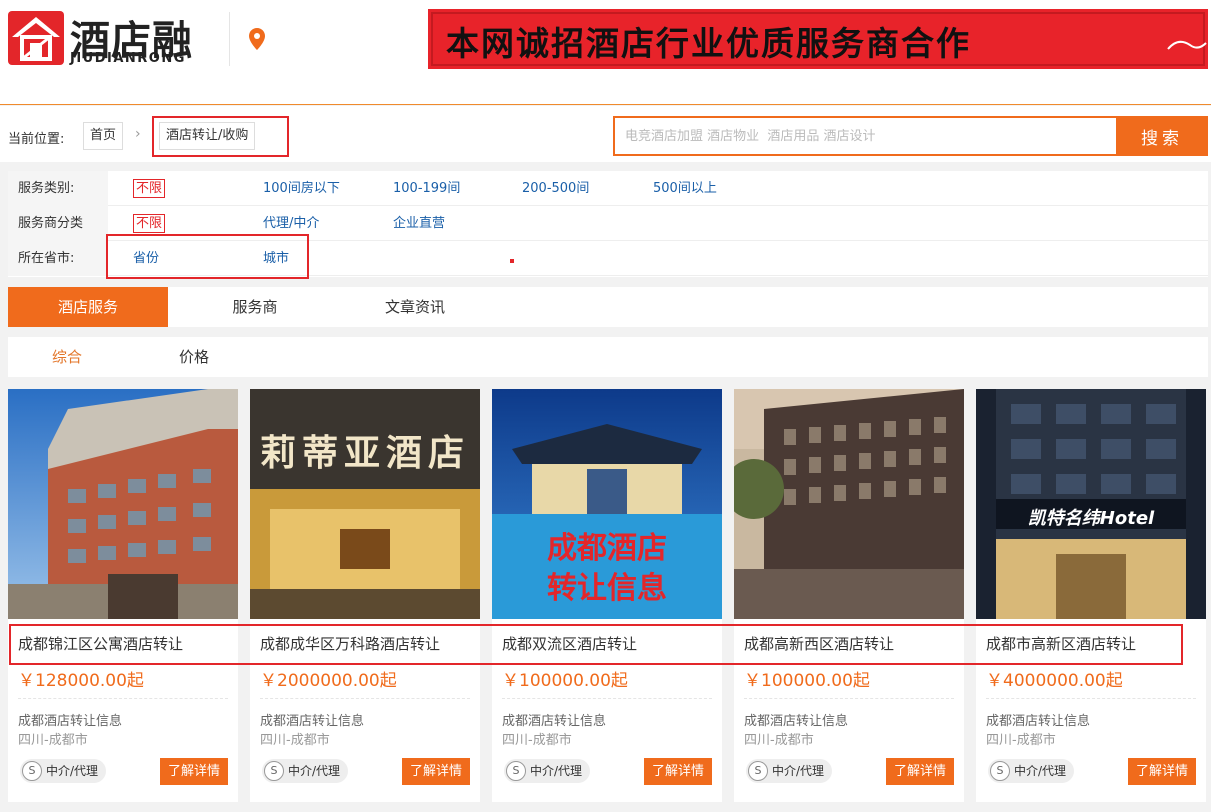 This screenshot has width=1211, height=812. What do you see at coordinates (58, 258) in the screenshot?
I see `filter-label: 所在省市:` at bounding box center [58, 258].